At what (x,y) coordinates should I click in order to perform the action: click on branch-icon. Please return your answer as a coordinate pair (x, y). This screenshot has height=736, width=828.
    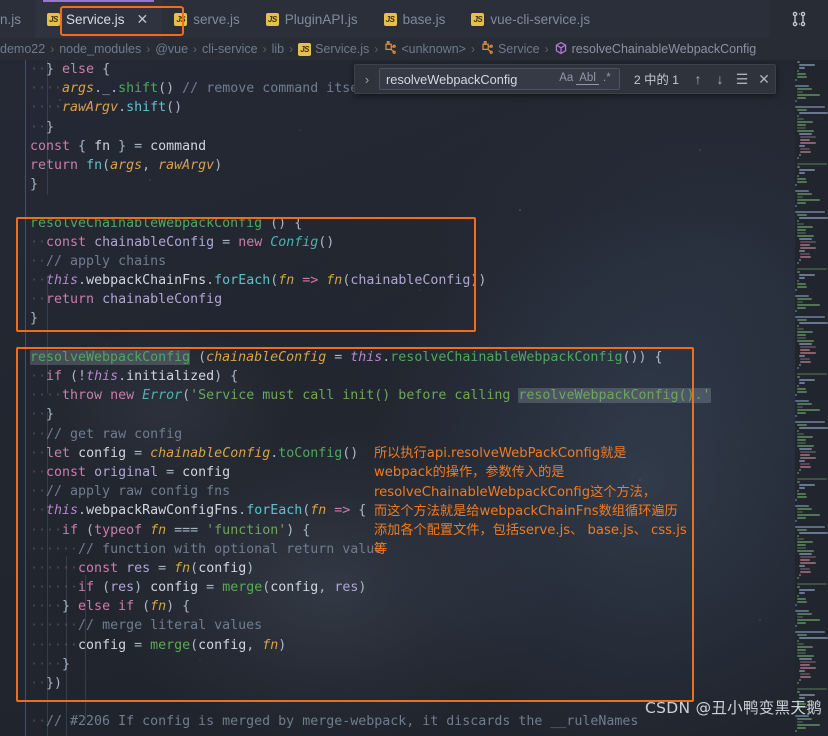
    Looking at the image, I should click on (799, 19).